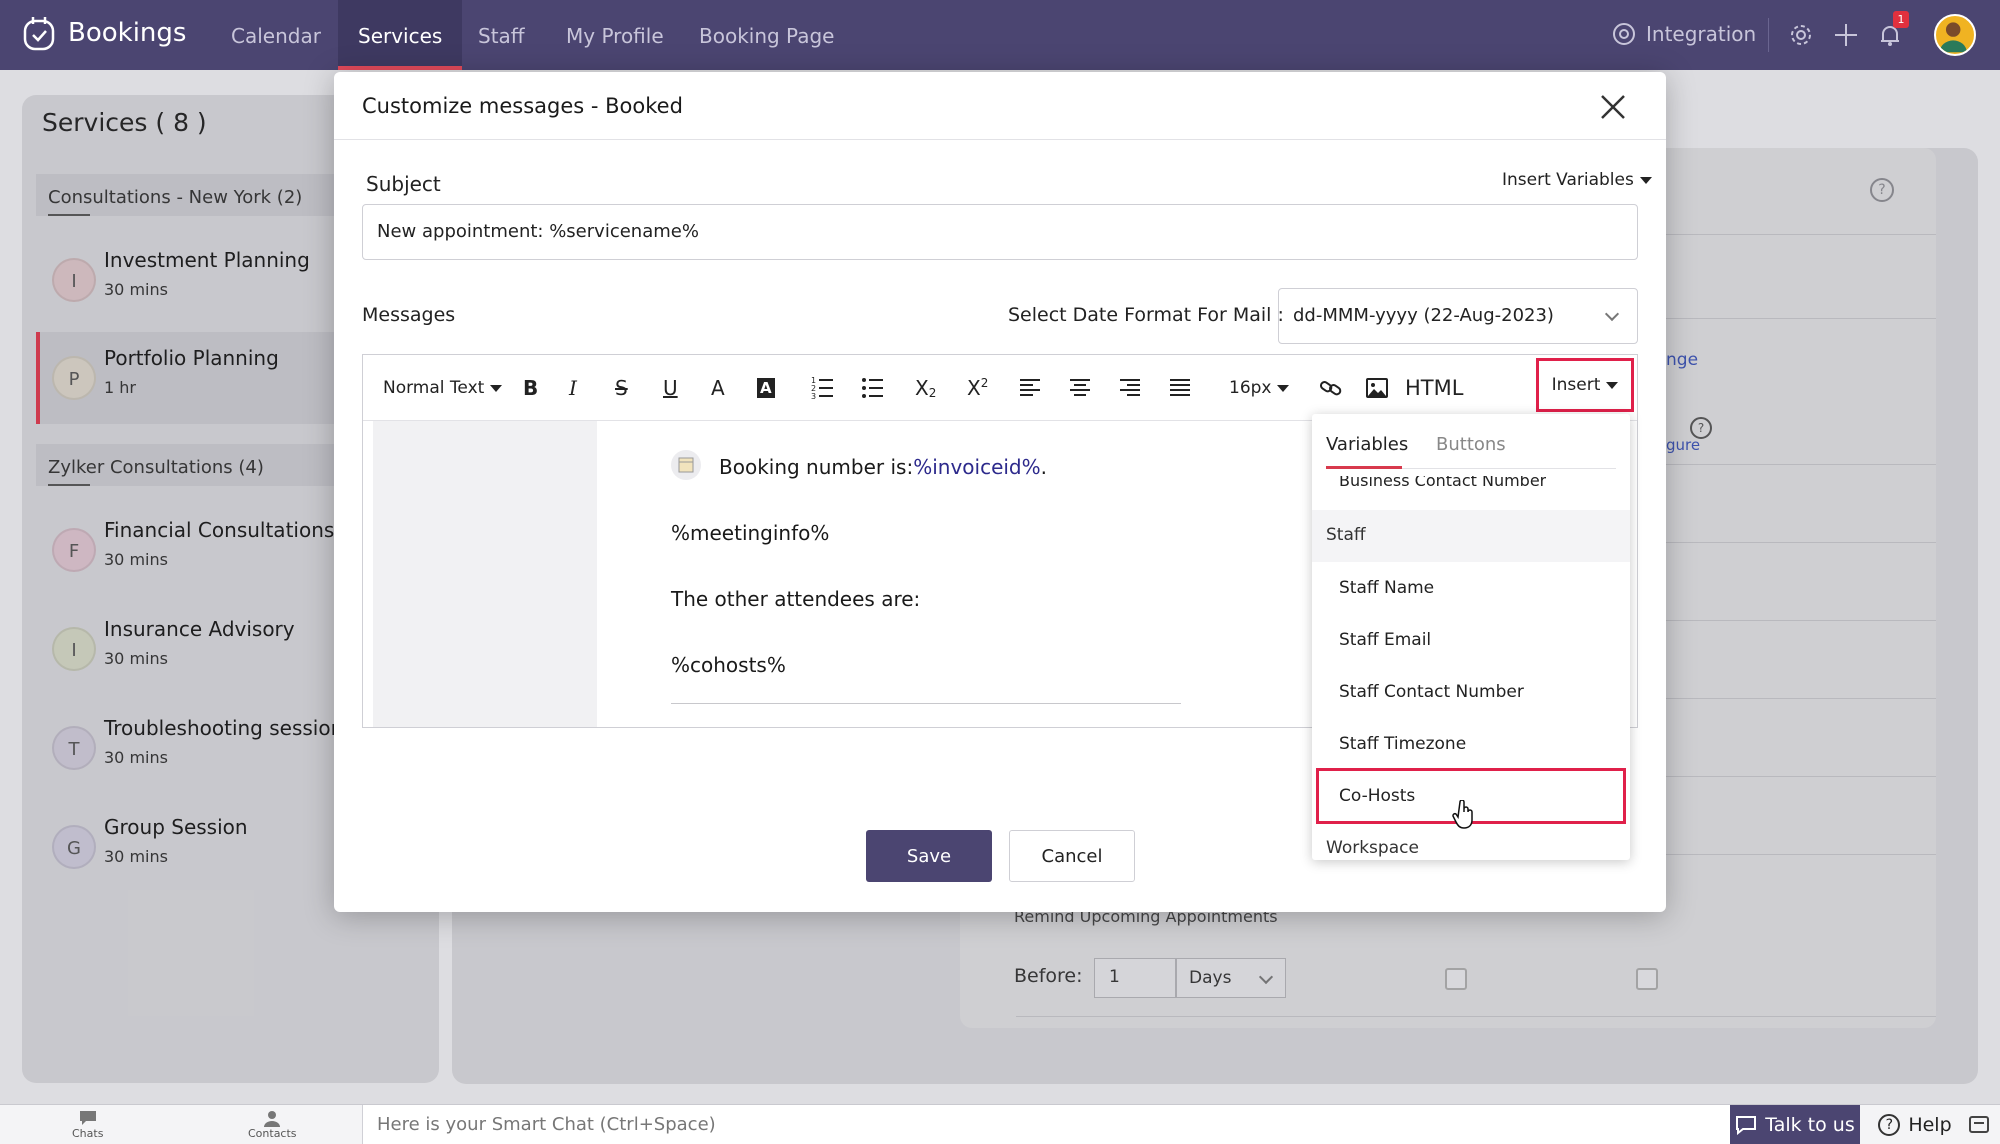 The height and width of the screenshot is (1144, 2000). What do you see at coordinates (728, 665) in the screenshot?
I see `cohosts-line: %cohosts%` at bounding box center [728, 665].